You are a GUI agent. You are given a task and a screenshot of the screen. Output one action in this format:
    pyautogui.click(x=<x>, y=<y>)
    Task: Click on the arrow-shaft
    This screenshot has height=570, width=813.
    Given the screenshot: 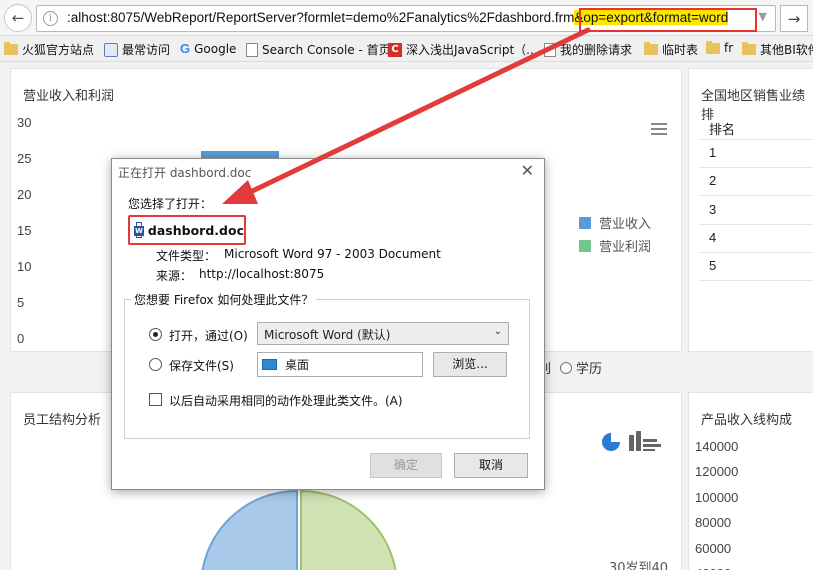 What is the action you would take?
    pyautogui.click(x=415, y=113)
    